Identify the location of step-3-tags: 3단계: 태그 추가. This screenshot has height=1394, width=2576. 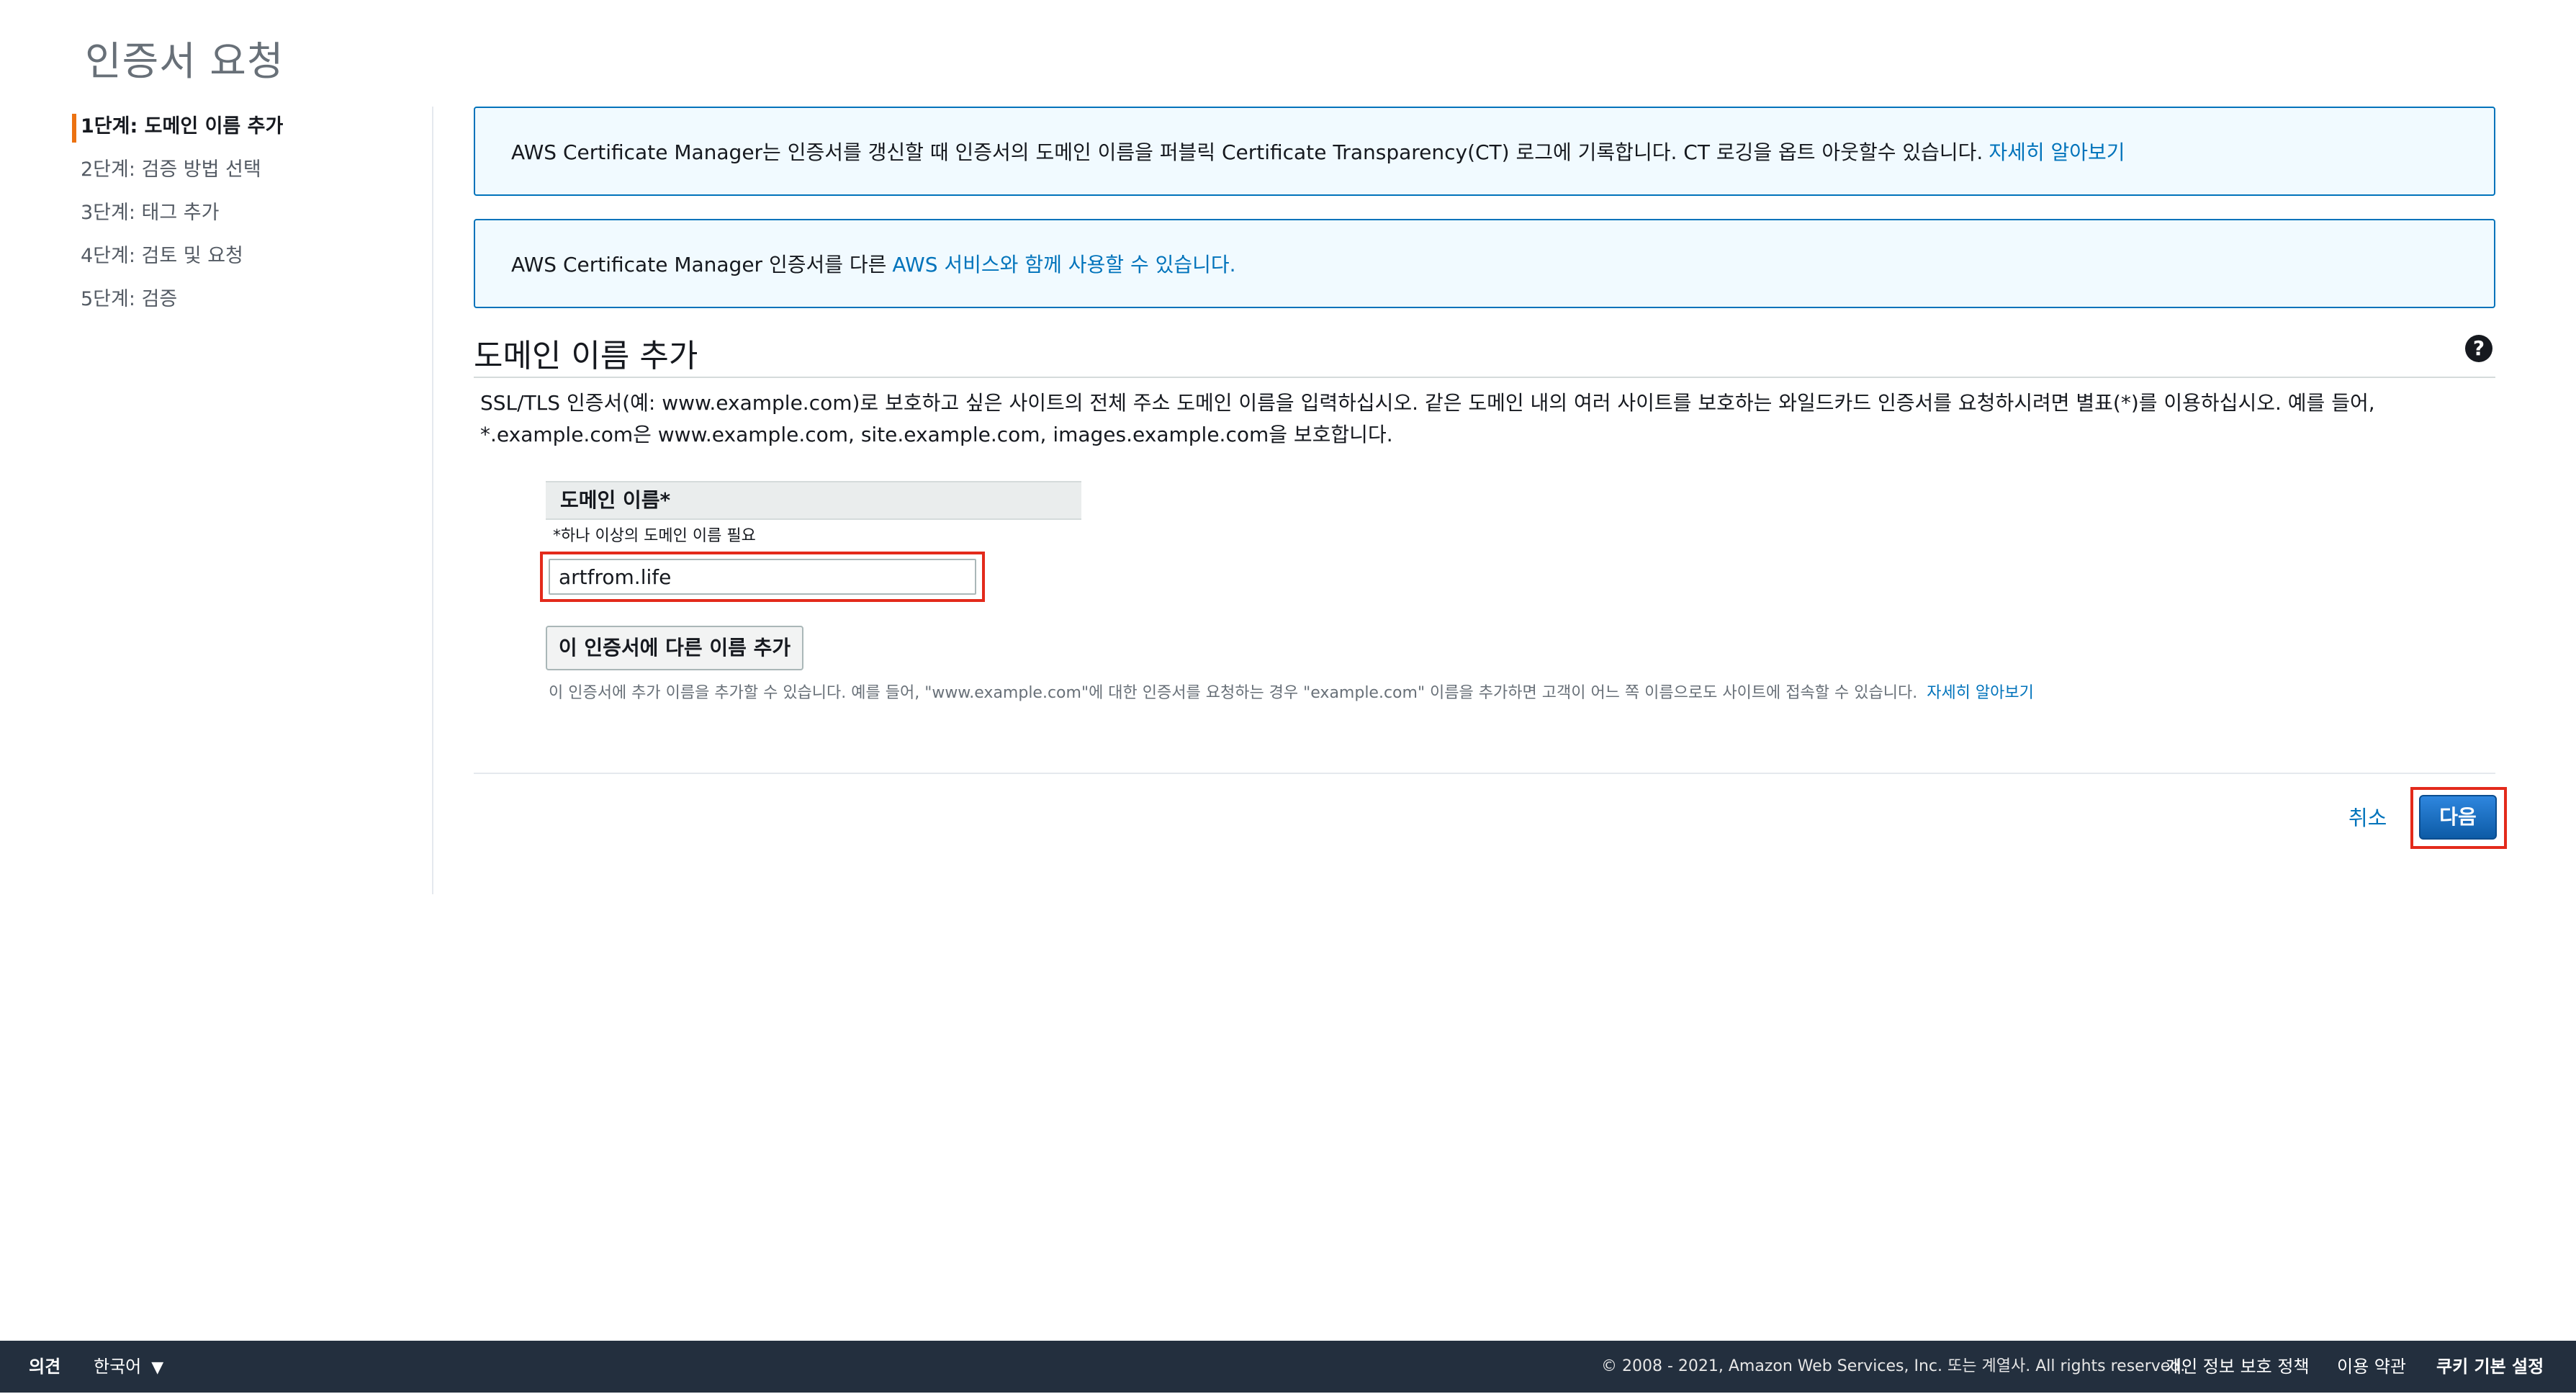
(252, 216).